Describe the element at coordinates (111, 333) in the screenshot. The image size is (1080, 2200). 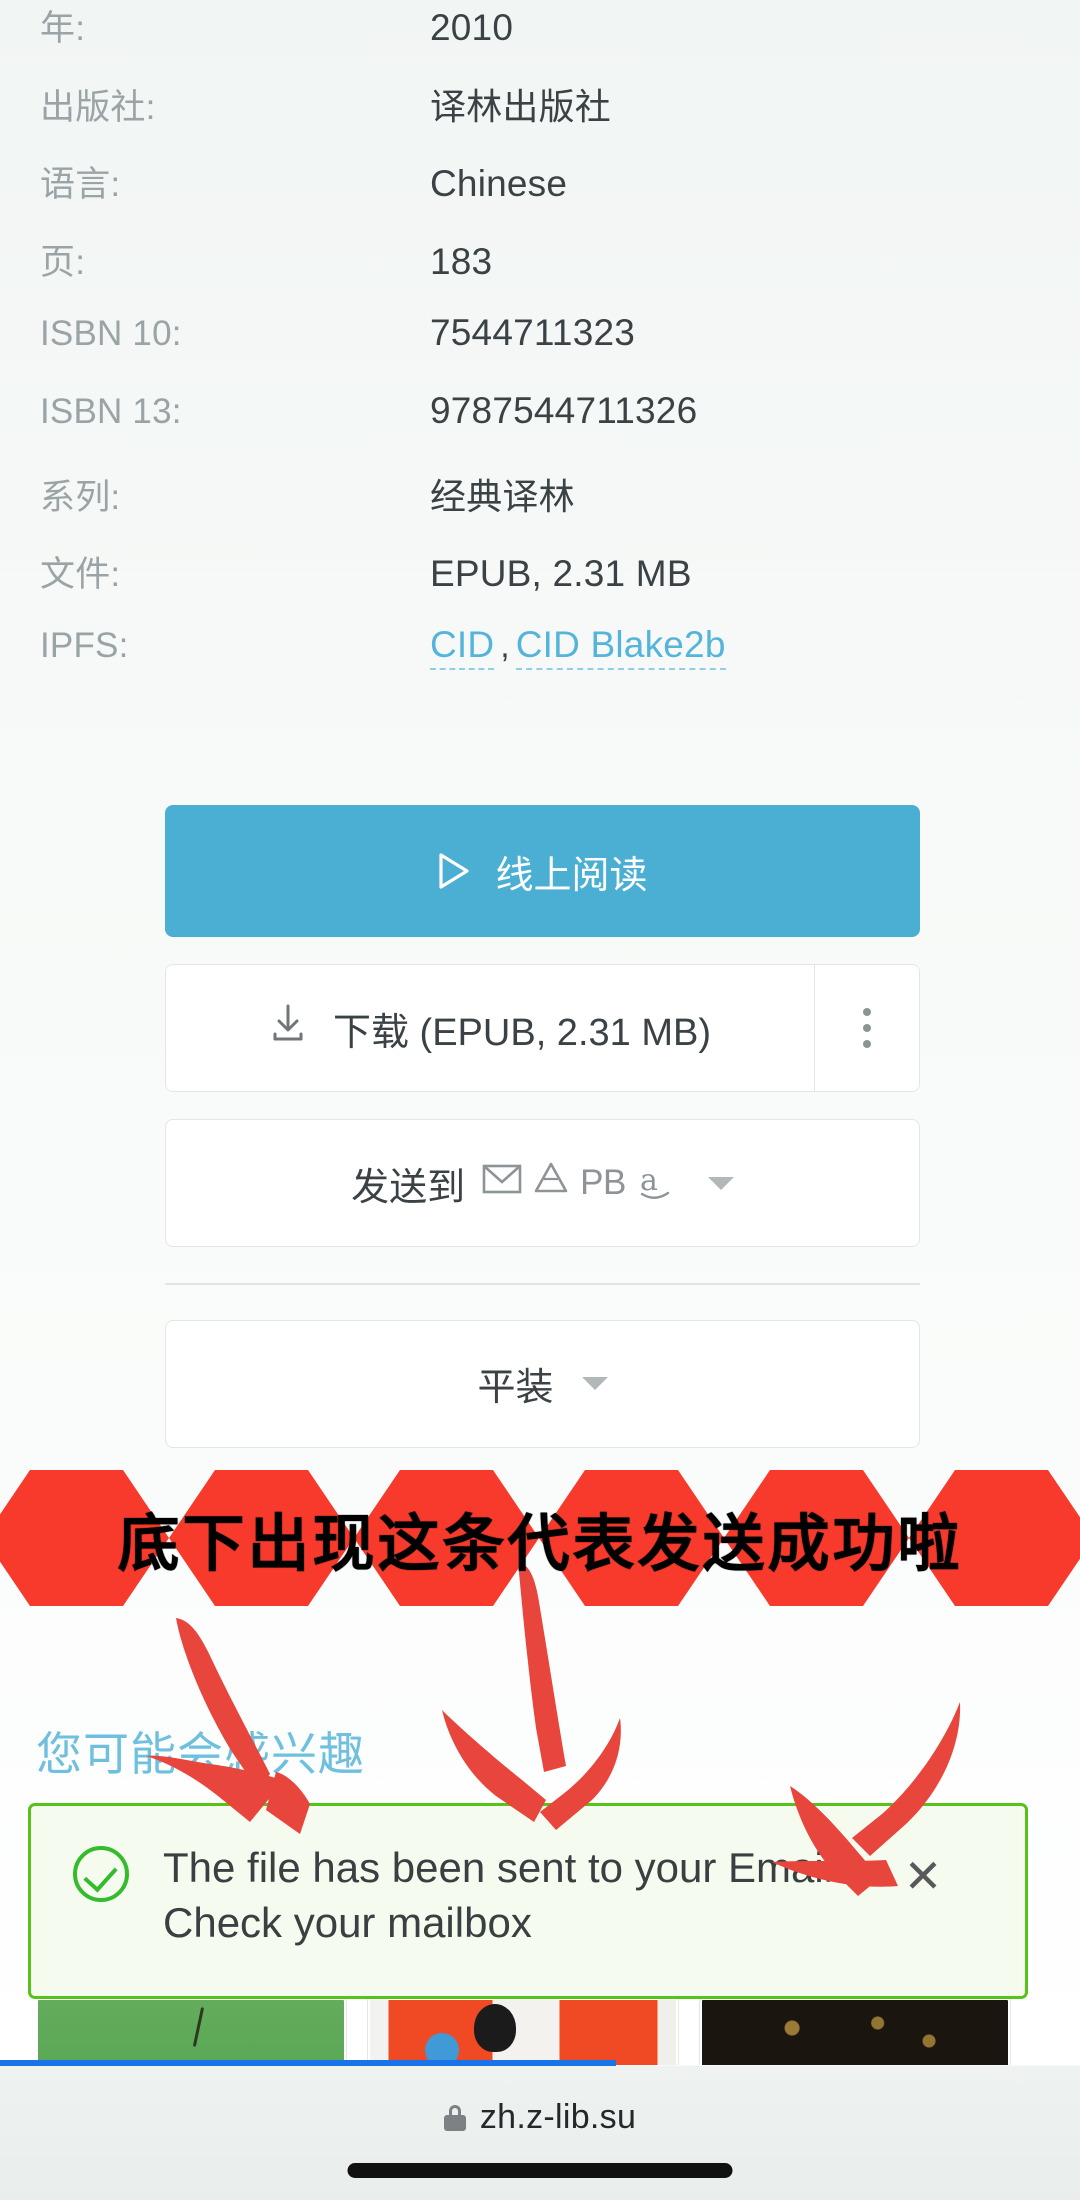
I see `detail-label-isbn10: ISBN 10:` at that location.